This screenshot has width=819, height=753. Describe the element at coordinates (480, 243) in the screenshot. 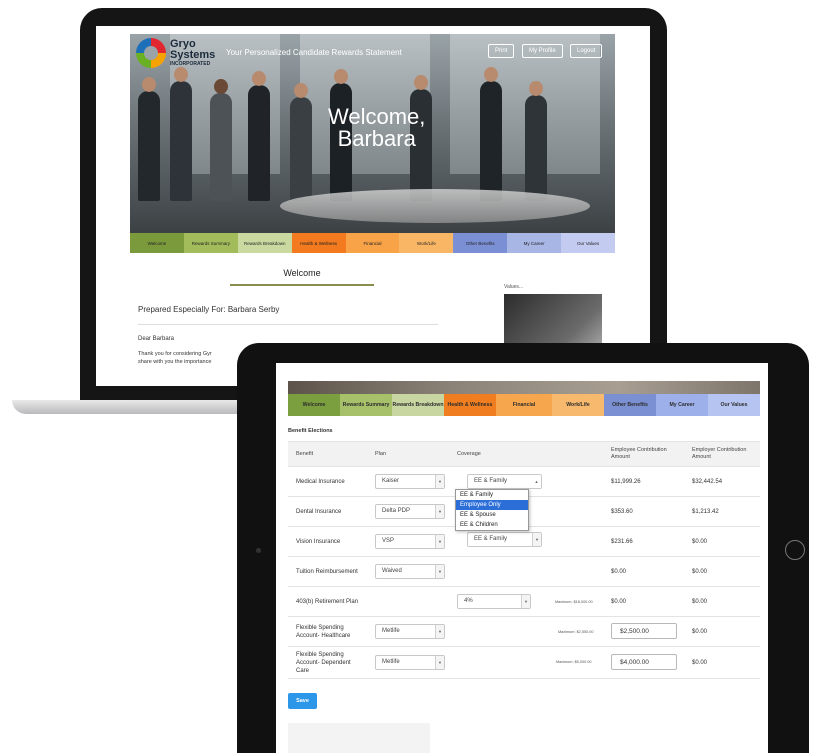

I see `lap-nav-other-benefits: Other Benefits` at that location.